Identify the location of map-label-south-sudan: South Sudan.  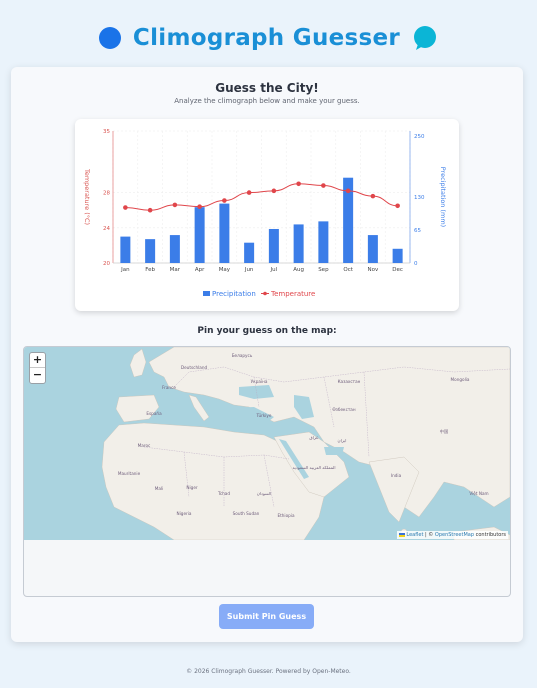
(246, 513).